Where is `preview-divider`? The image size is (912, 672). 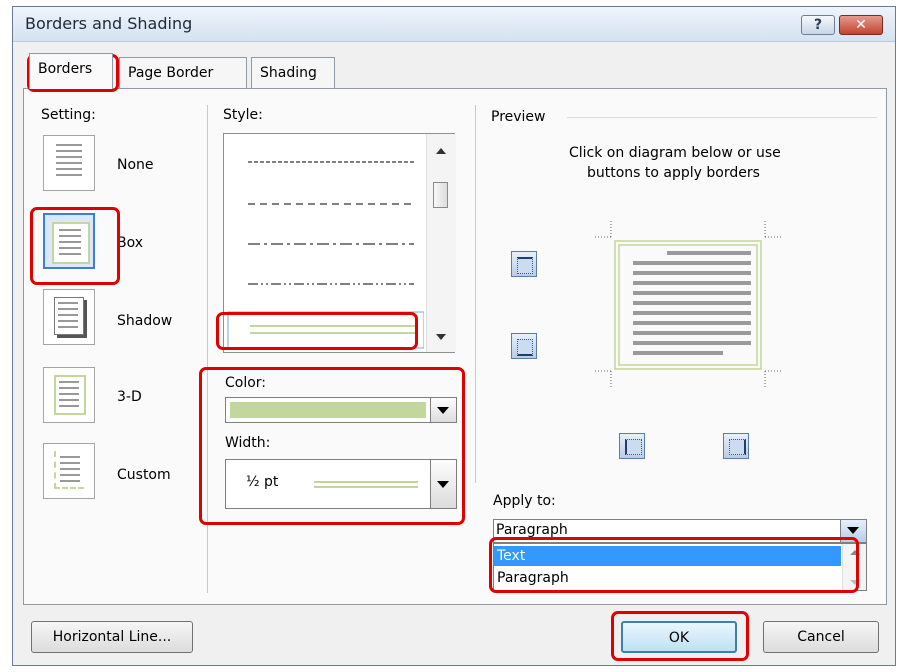
preview-divider is located at coordinates (722, 117).